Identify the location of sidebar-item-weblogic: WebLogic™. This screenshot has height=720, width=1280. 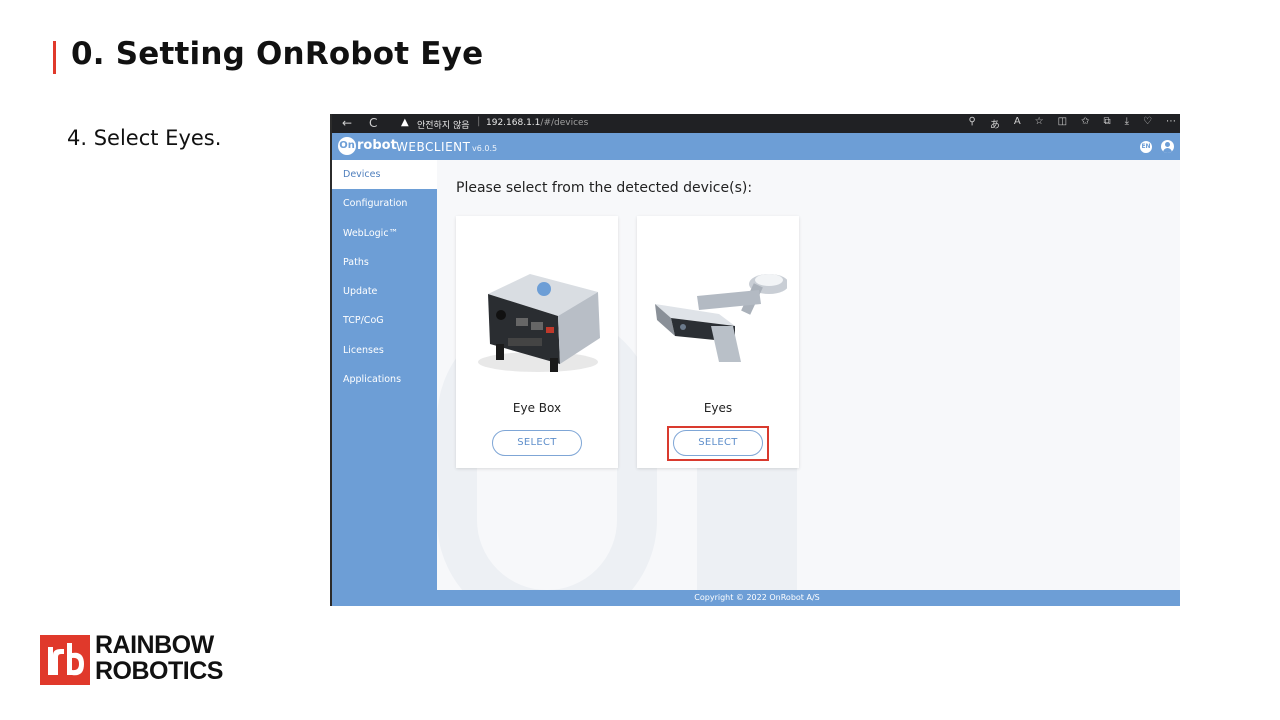
(384, 233).